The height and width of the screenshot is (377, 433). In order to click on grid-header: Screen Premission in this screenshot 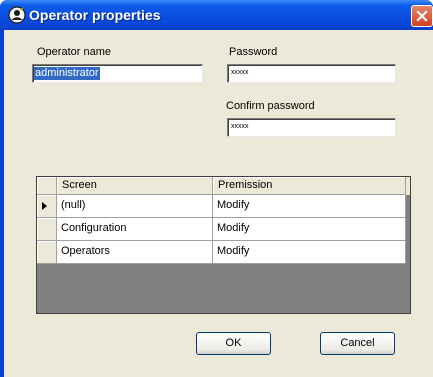, I will do `click(223, 186)`.